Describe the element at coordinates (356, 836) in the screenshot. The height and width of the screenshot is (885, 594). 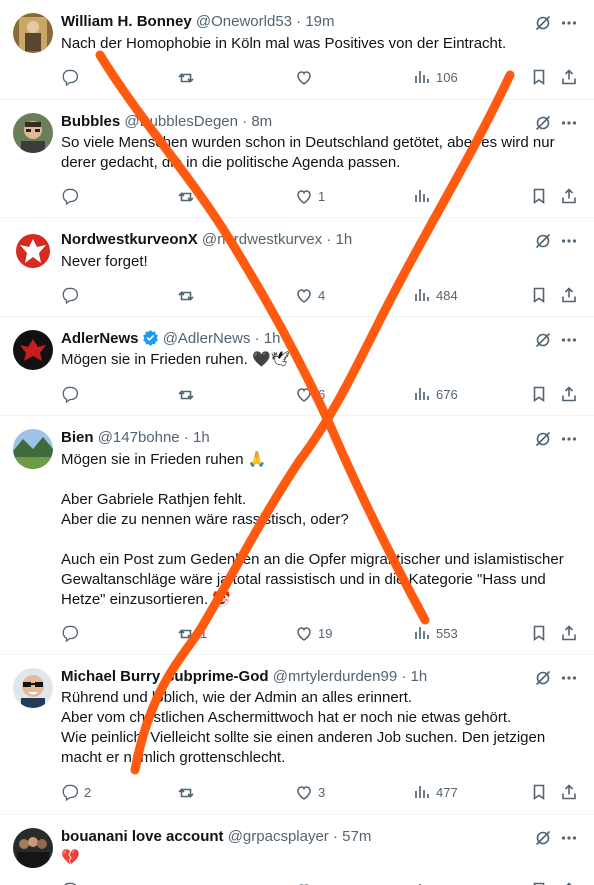
I see `timestamp: 57m` at that location.